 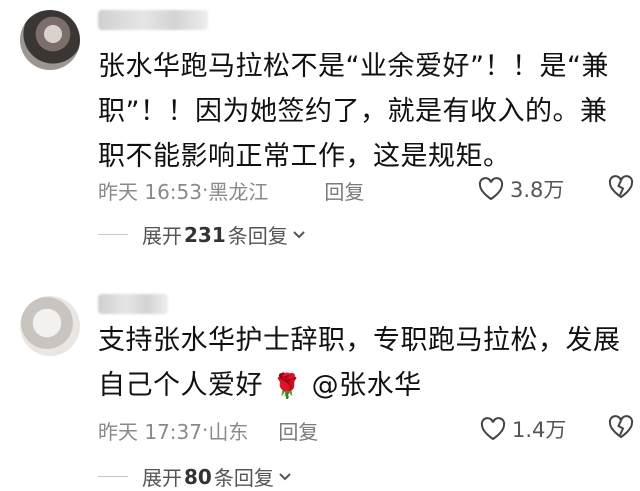 What do you see at coordinates (238, 191) in the screenshot?
I see `comment-location: 黑龙江` at bounding box center [238, 191].